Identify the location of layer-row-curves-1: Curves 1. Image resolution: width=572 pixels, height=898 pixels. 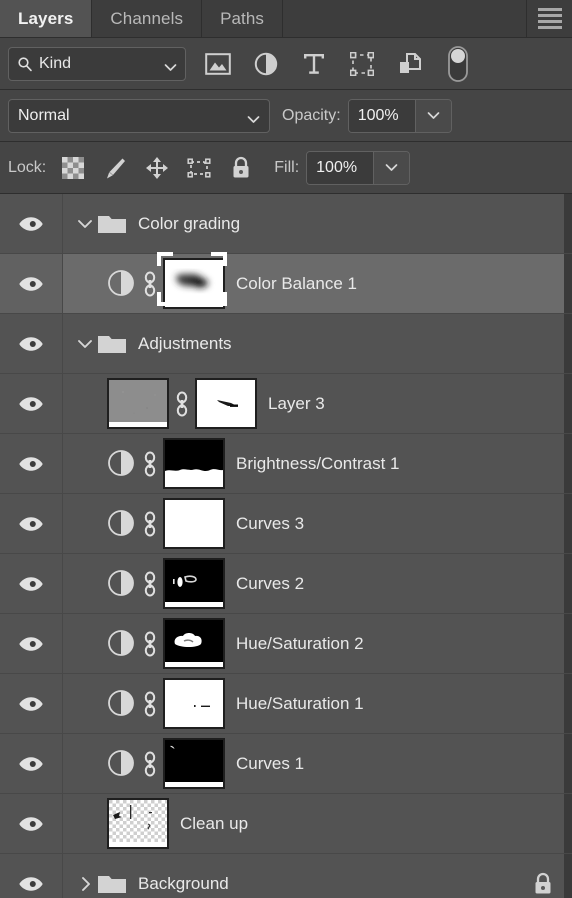
(286, 764).